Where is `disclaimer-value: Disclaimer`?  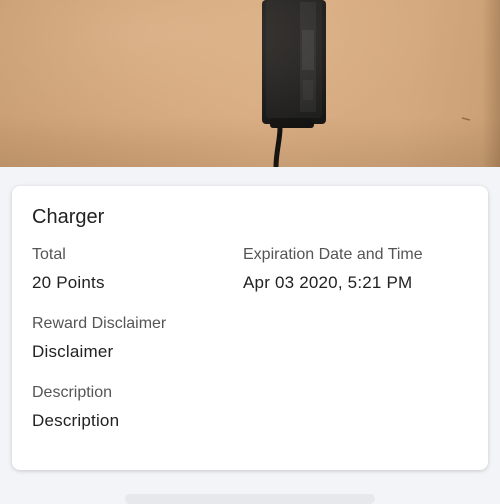 disclaimer-value: Disclaimer is located at coordinates (73, 351).